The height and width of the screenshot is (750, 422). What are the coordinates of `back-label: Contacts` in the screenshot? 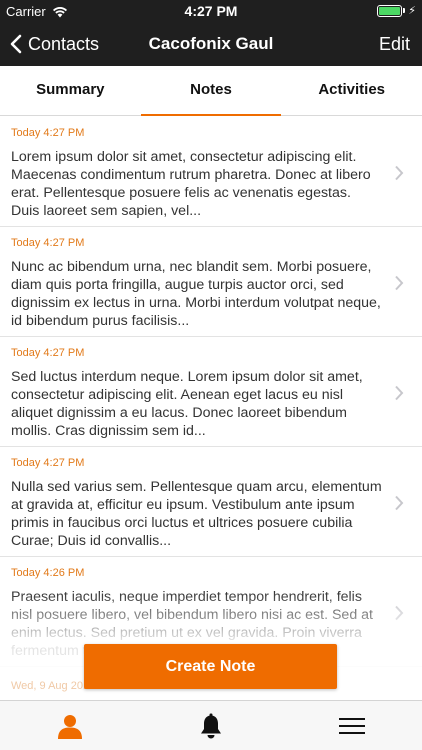 It's located at (64, 43).